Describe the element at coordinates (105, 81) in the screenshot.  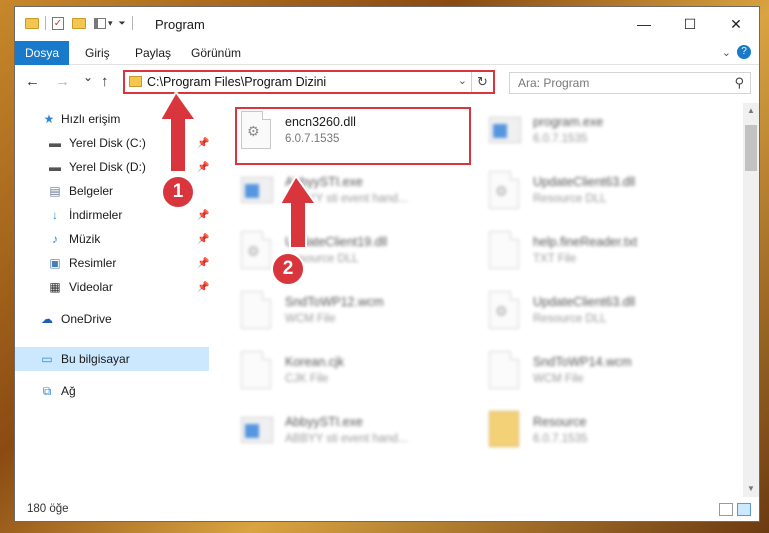
I see `up-button: ↑` at that location.